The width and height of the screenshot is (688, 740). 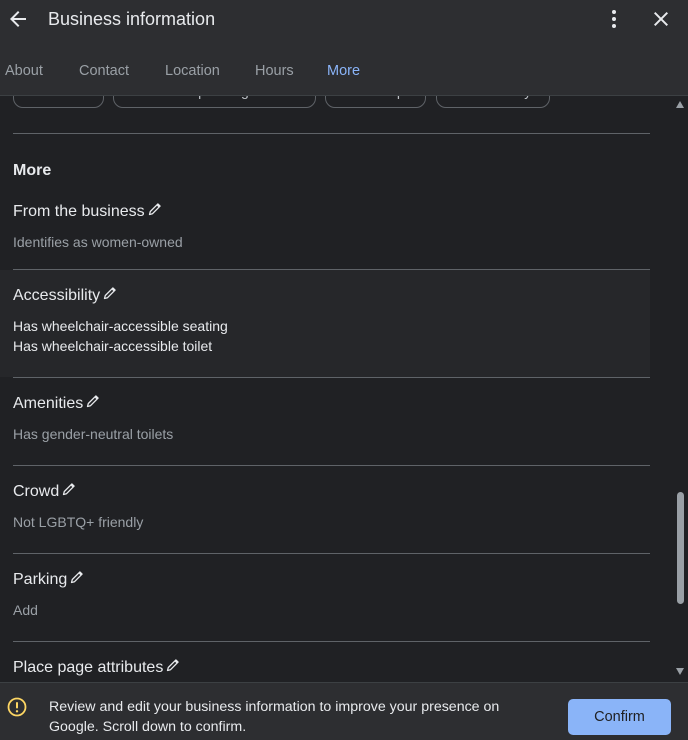 What do you see at coordinates (614, 19) in the screenshot?
I see `more-vert-icon` at bounding box center [614, 19].